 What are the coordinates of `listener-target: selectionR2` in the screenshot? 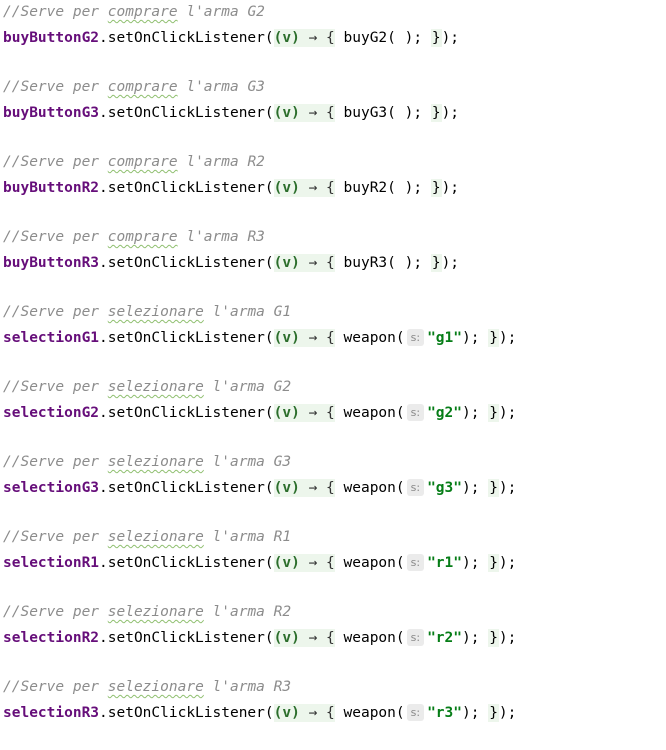 It's located at (51, 638).